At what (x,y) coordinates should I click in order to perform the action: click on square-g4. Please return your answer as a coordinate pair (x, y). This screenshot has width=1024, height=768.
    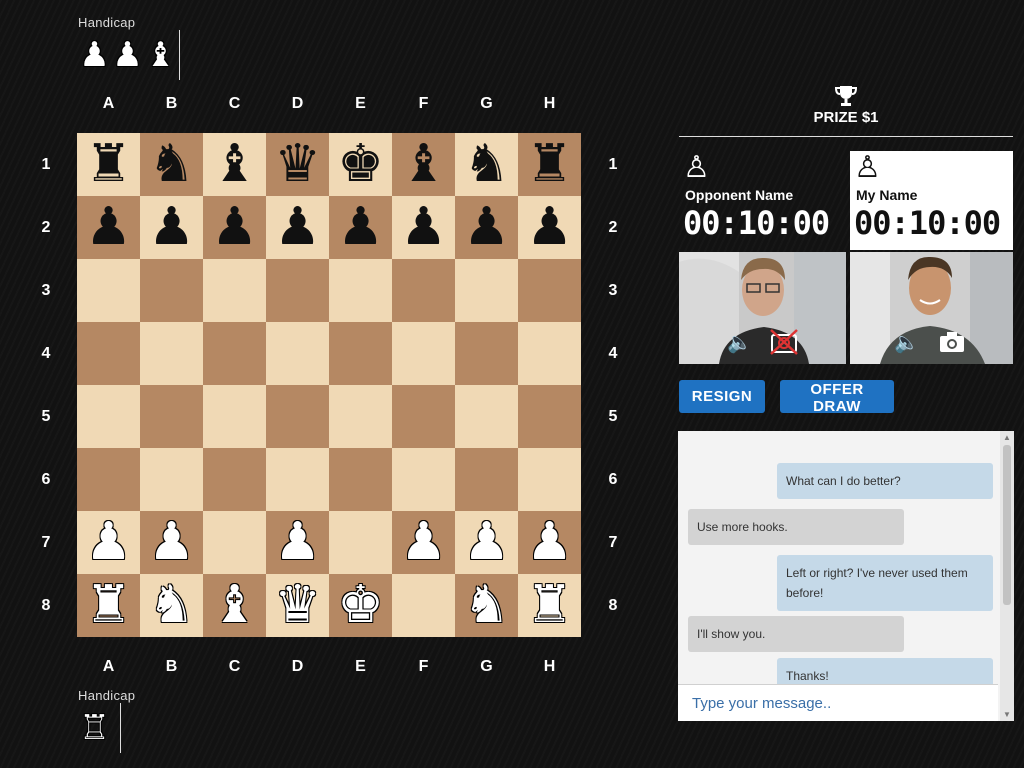
    Looking at the image, I should click on (486, 353).